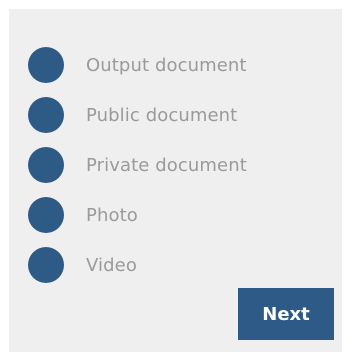 The image size is (351, 361). I want to click on option-video: Video, so click(137, 265).